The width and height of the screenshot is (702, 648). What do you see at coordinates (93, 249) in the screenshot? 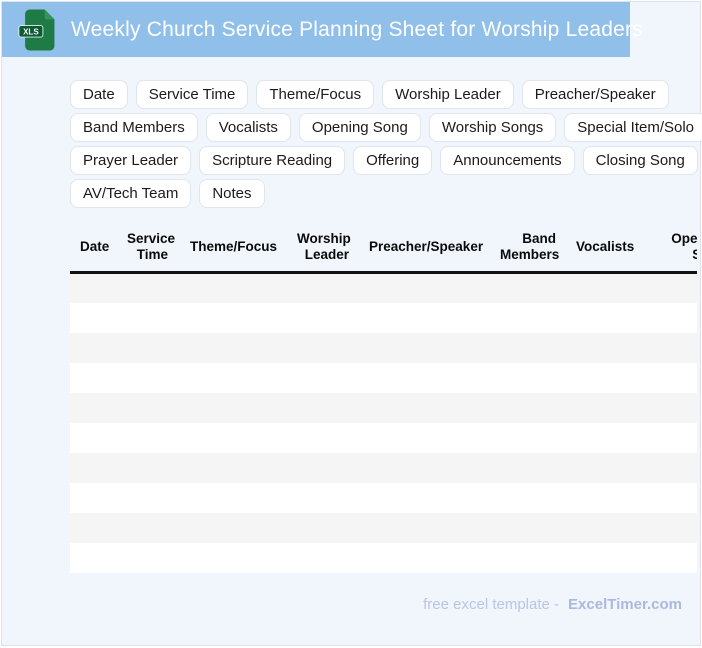
I see `column-header: Date` at bounding box center [93, 249].